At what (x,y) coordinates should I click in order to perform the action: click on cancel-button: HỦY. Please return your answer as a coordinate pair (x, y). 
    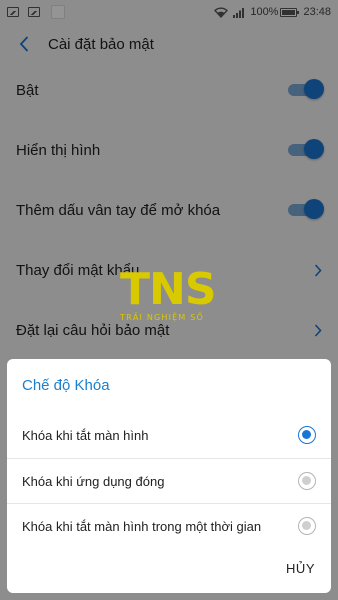
    Looking at the image, I should click on (300, 568).